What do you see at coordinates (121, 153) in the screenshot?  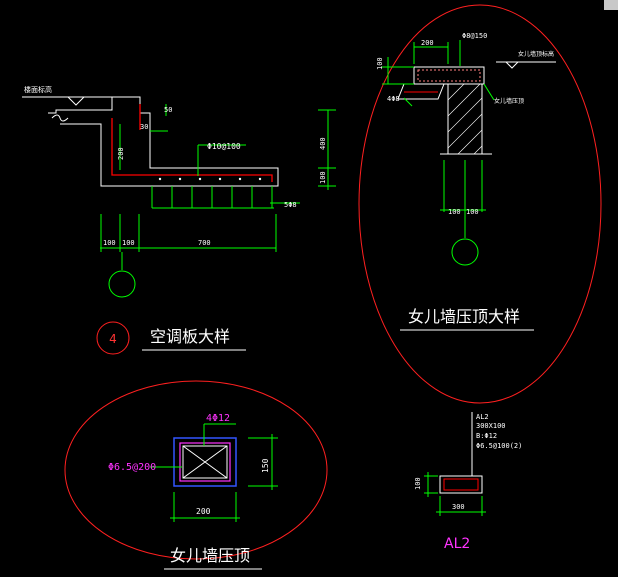 I see `dim-200-vertical: 200` at bounding box center [121, 153].